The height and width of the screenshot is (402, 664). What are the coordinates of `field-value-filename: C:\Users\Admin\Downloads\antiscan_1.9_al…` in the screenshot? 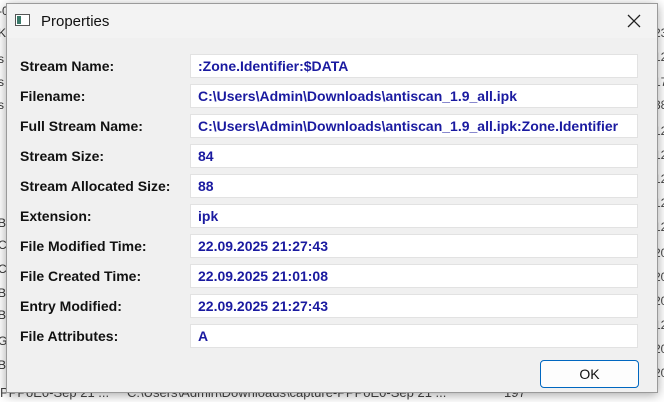 It's located at (414, 96).